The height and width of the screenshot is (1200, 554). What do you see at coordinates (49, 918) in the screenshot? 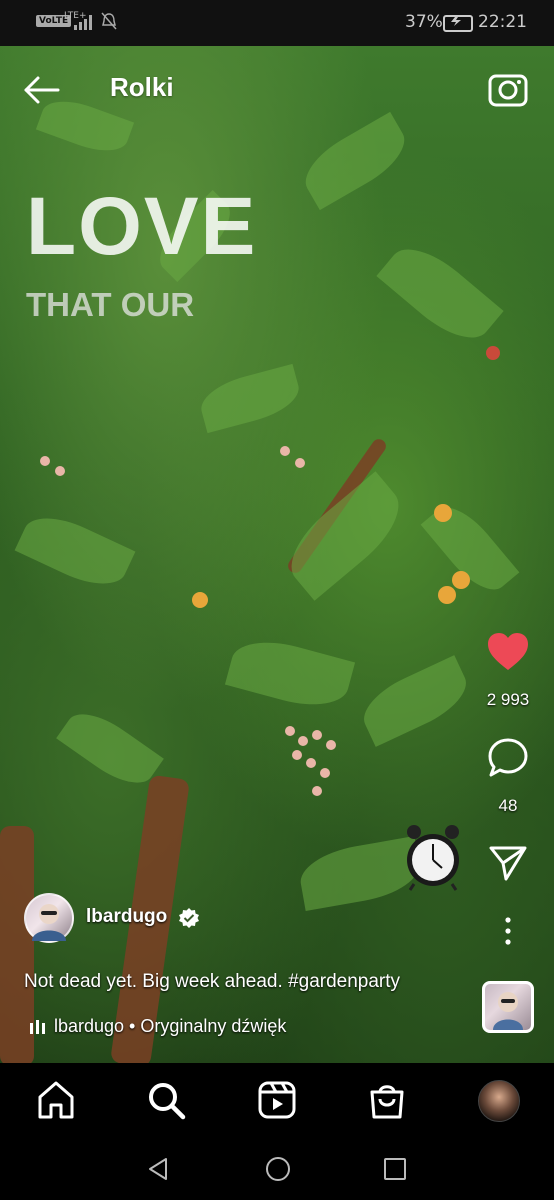
I see `author-avatar` at bounding box center [49, 918].